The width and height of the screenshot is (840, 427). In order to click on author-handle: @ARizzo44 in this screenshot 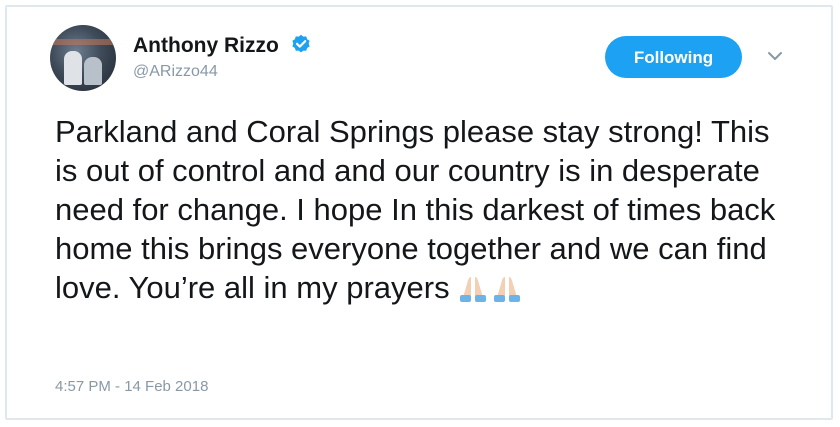, I will do `click(175, 72)`.